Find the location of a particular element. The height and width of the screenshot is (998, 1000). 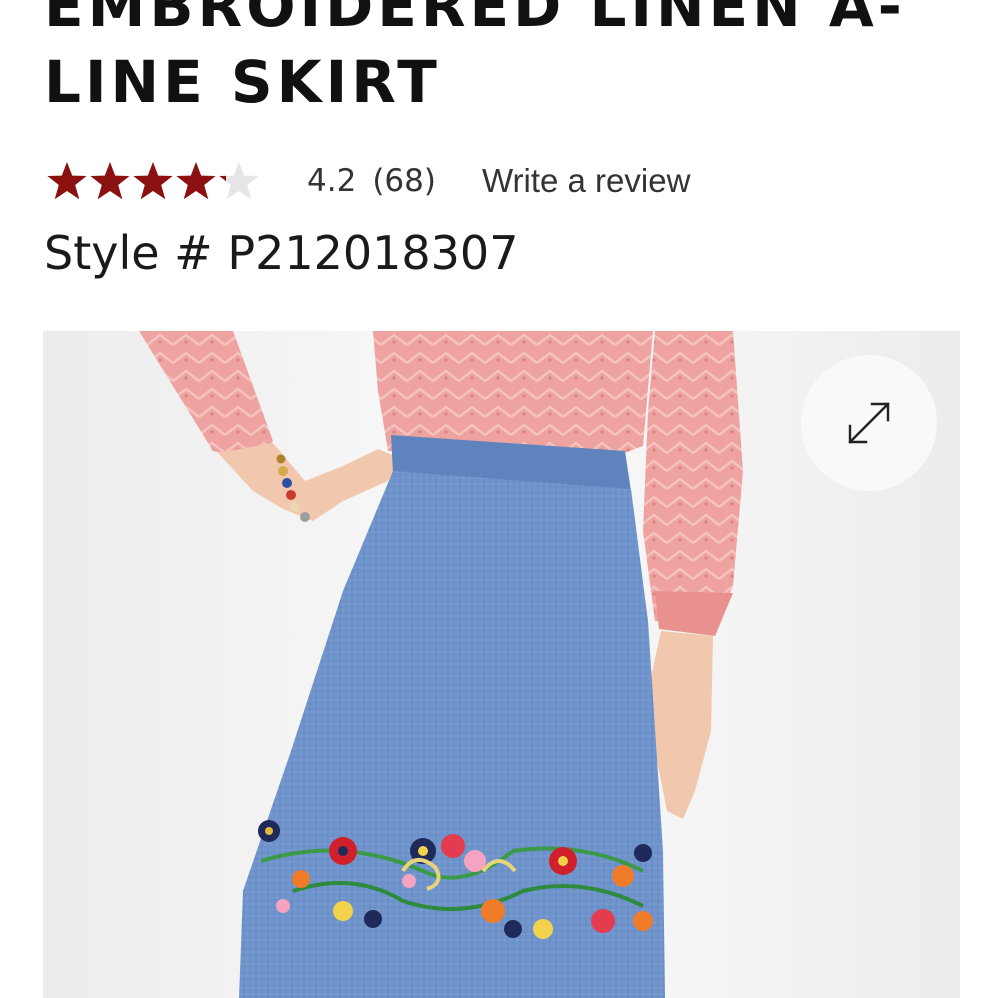

expand-icon is located at coordinates (869, 423).